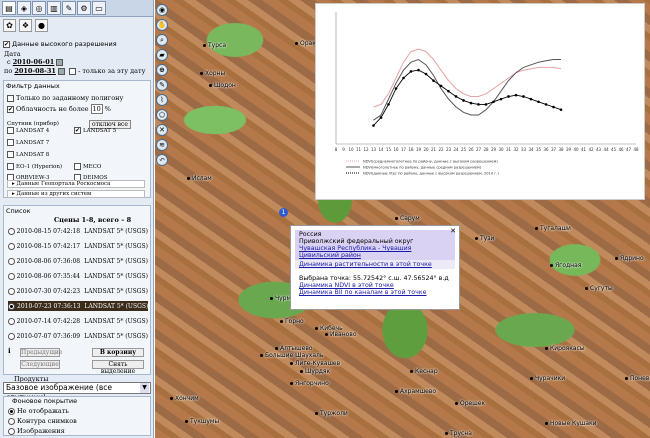 This screenshot has height=438, width=650. What do you see at coordinates (10, 98) in the screenshot?
I see `polygon-checkbox` at bounding box center [10, 98].